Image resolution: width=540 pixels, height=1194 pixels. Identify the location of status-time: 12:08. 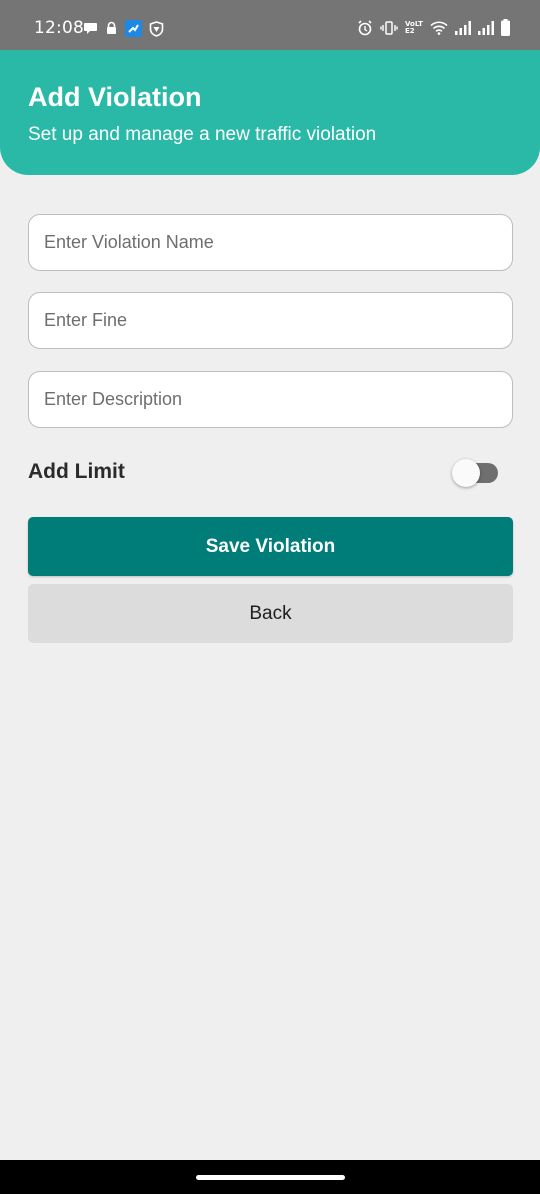
(59, 28).